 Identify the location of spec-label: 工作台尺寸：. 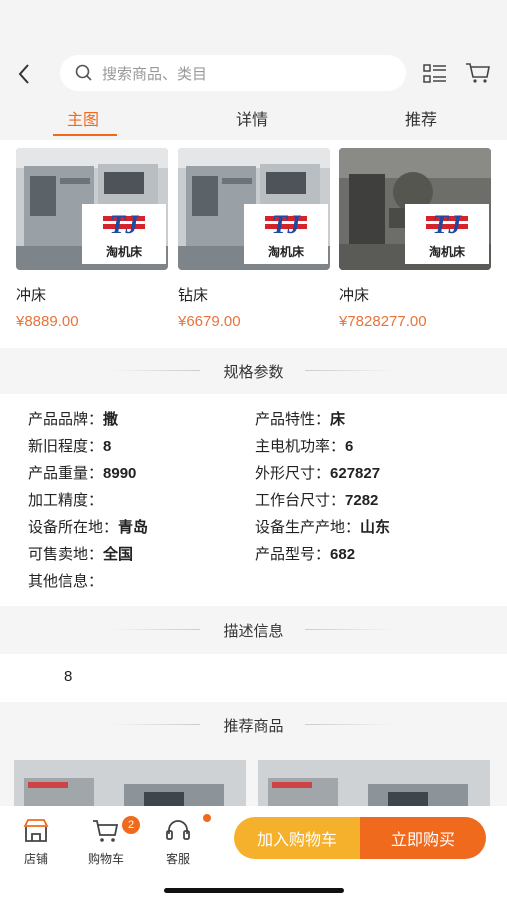
(300, 500).